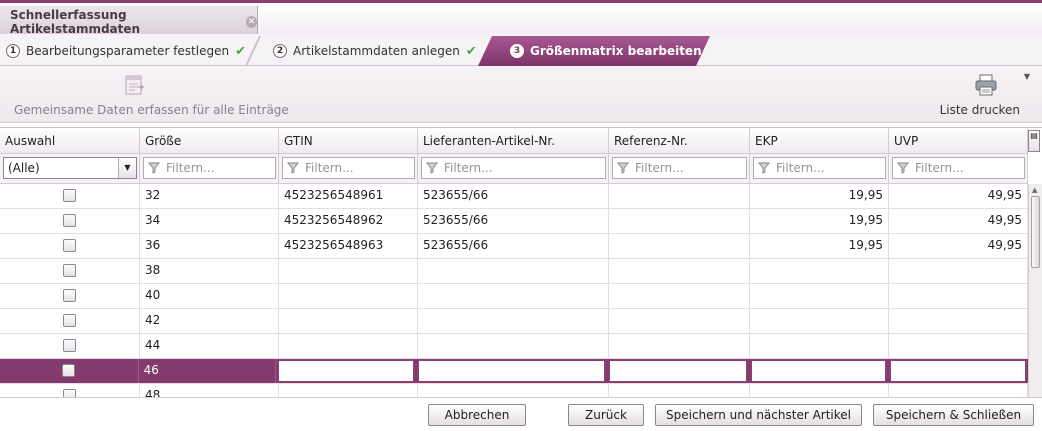  What do you see at coordinates (70, 168) in the screenshot?
I see `selection-filter-select: (Alle) ▼` at bounding box center [70, 168].